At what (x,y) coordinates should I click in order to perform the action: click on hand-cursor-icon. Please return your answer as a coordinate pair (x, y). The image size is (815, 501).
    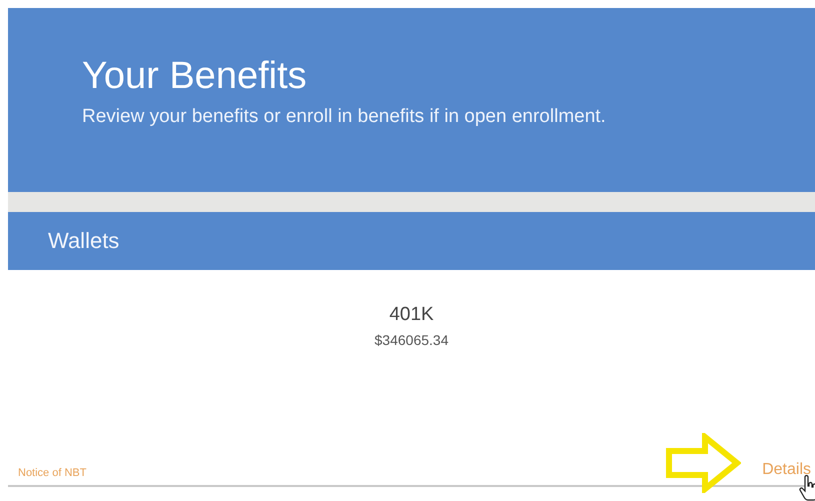
    Looking at the image, I should click on (806, 488).